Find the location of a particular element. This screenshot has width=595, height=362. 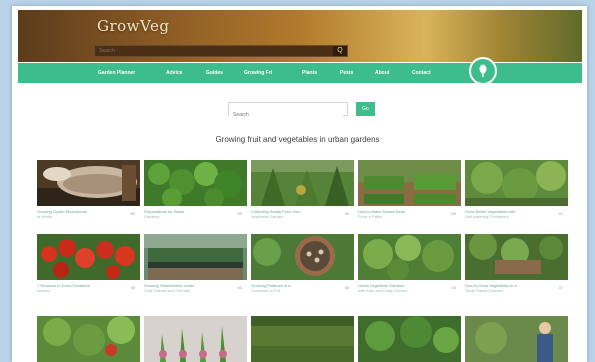

article-subtitle: Vegetable Garden is located at coordinates (291, 216).